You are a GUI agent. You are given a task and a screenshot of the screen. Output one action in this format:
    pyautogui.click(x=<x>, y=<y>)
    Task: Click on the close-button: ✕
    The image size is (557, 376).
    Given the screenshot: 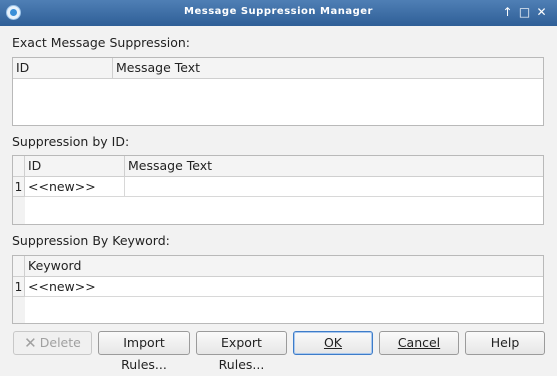 What is the action you would take?
    pyautogui.click(x=541, y=12)
    